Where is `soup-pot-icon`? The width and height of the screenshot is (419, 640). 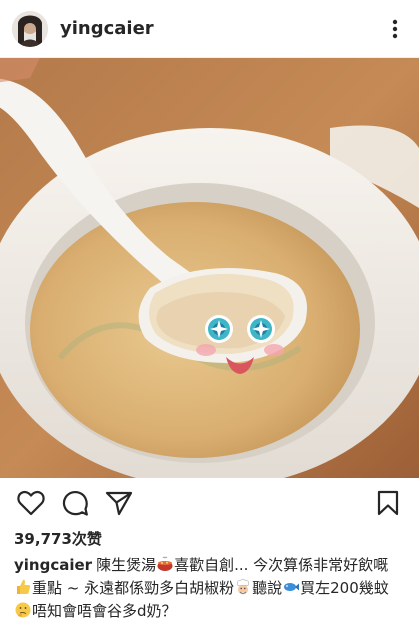 soup-pot-icon is located at coordinates (165, 564).